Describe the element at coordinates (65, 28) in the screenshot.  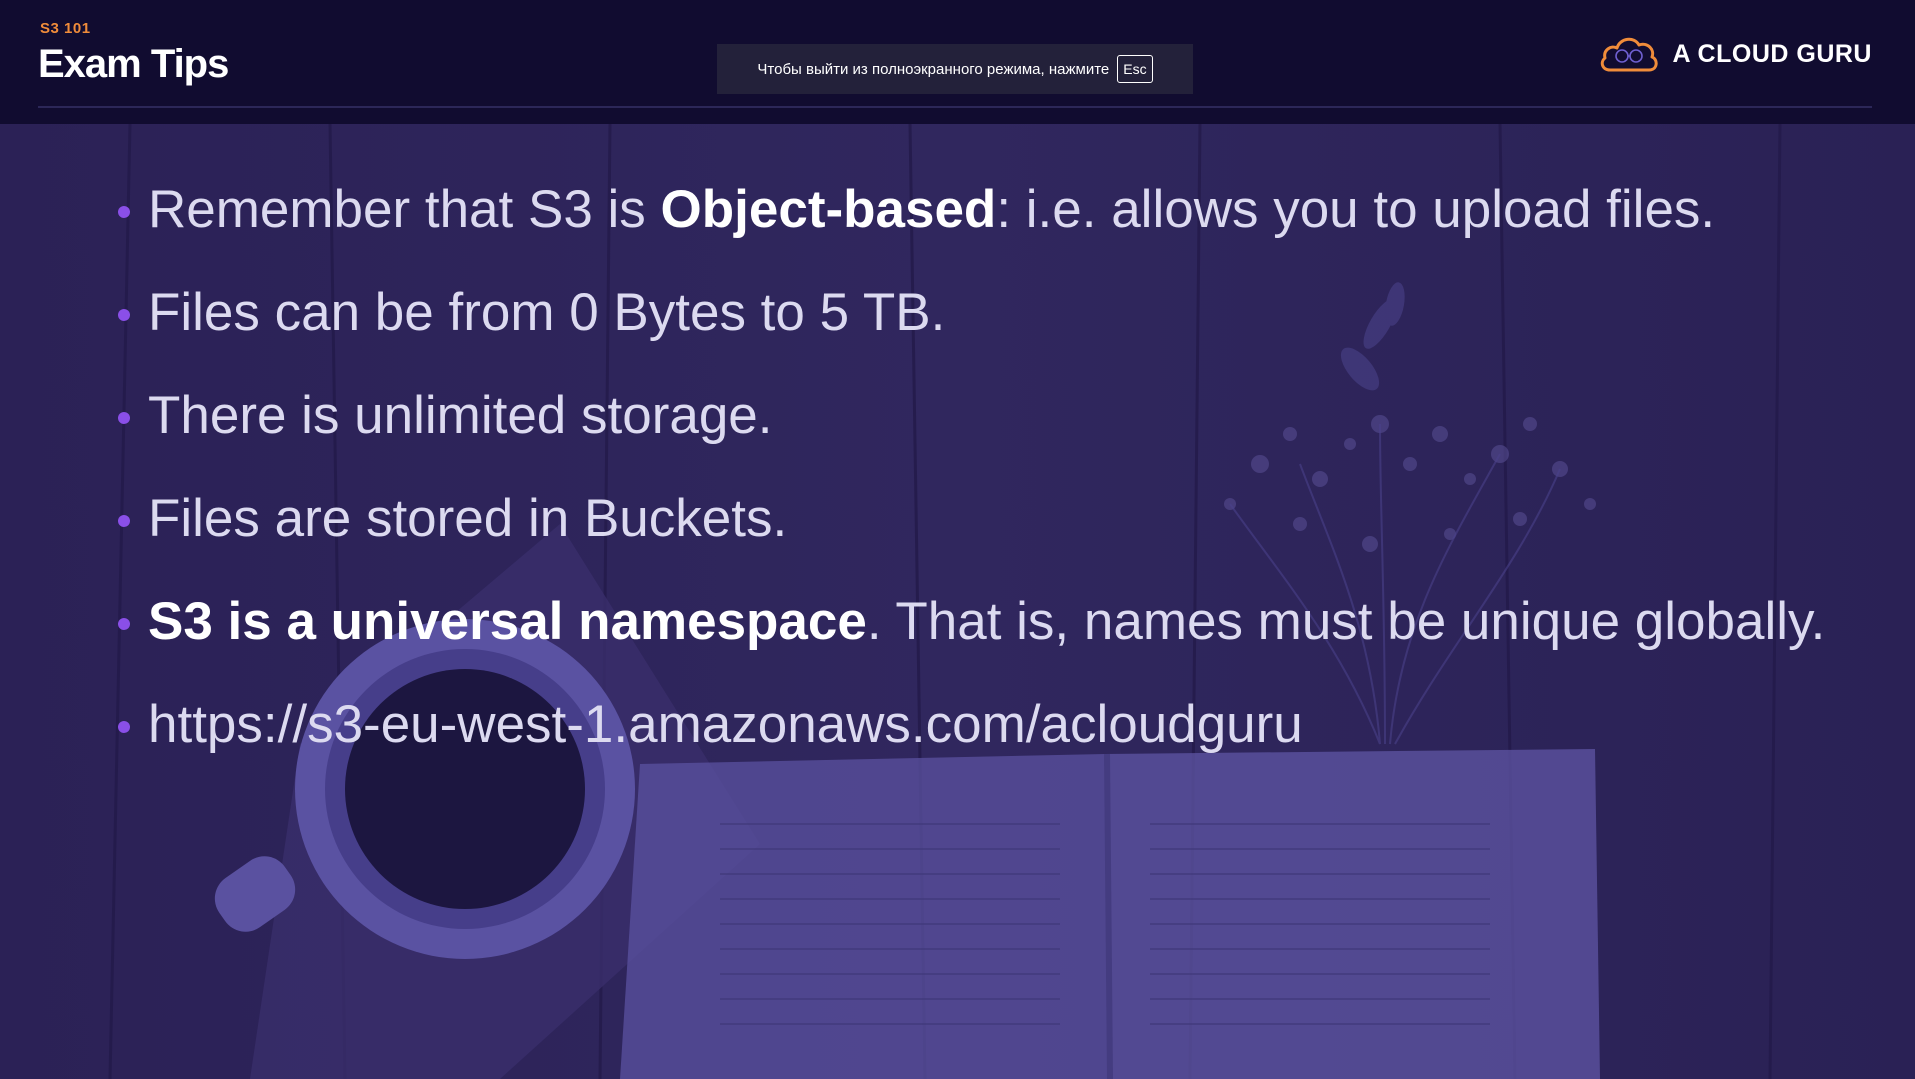
I see `course-tag: S3 101` at that location.